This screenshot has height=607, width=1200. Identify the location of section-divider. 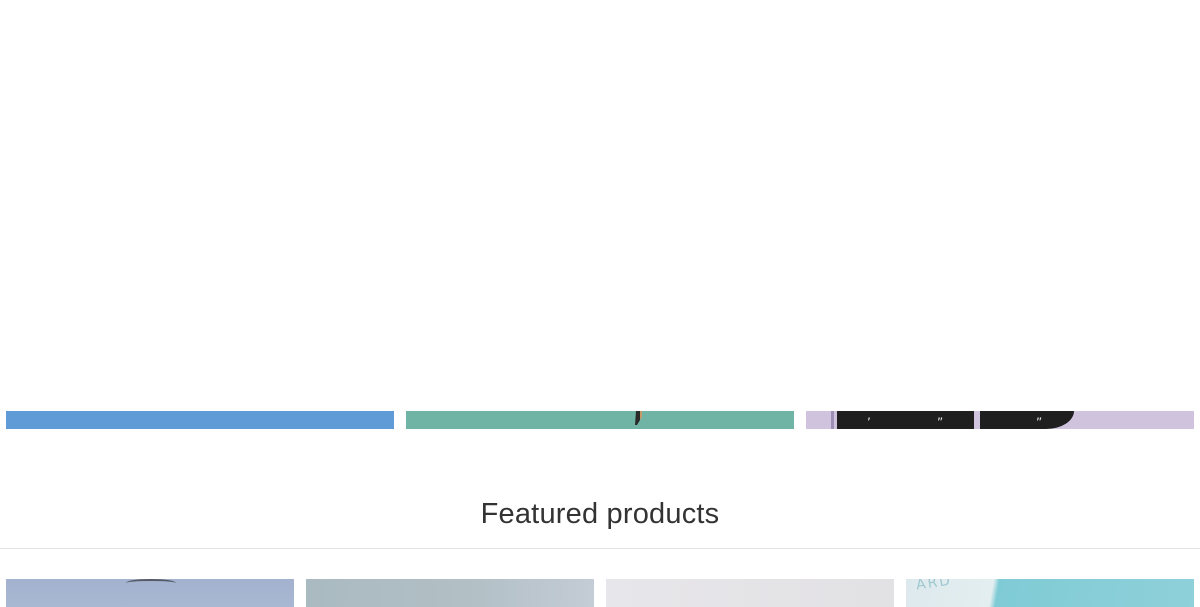
(600, 548).